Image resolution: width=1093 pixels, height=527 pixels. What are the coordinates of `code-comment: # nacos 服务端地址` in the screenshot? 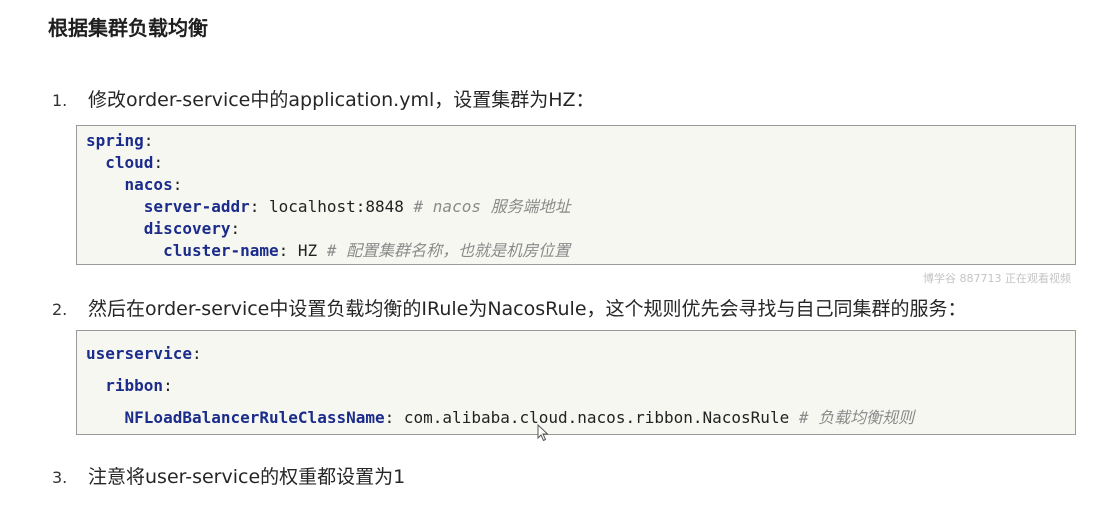 It's located at (492, 206).